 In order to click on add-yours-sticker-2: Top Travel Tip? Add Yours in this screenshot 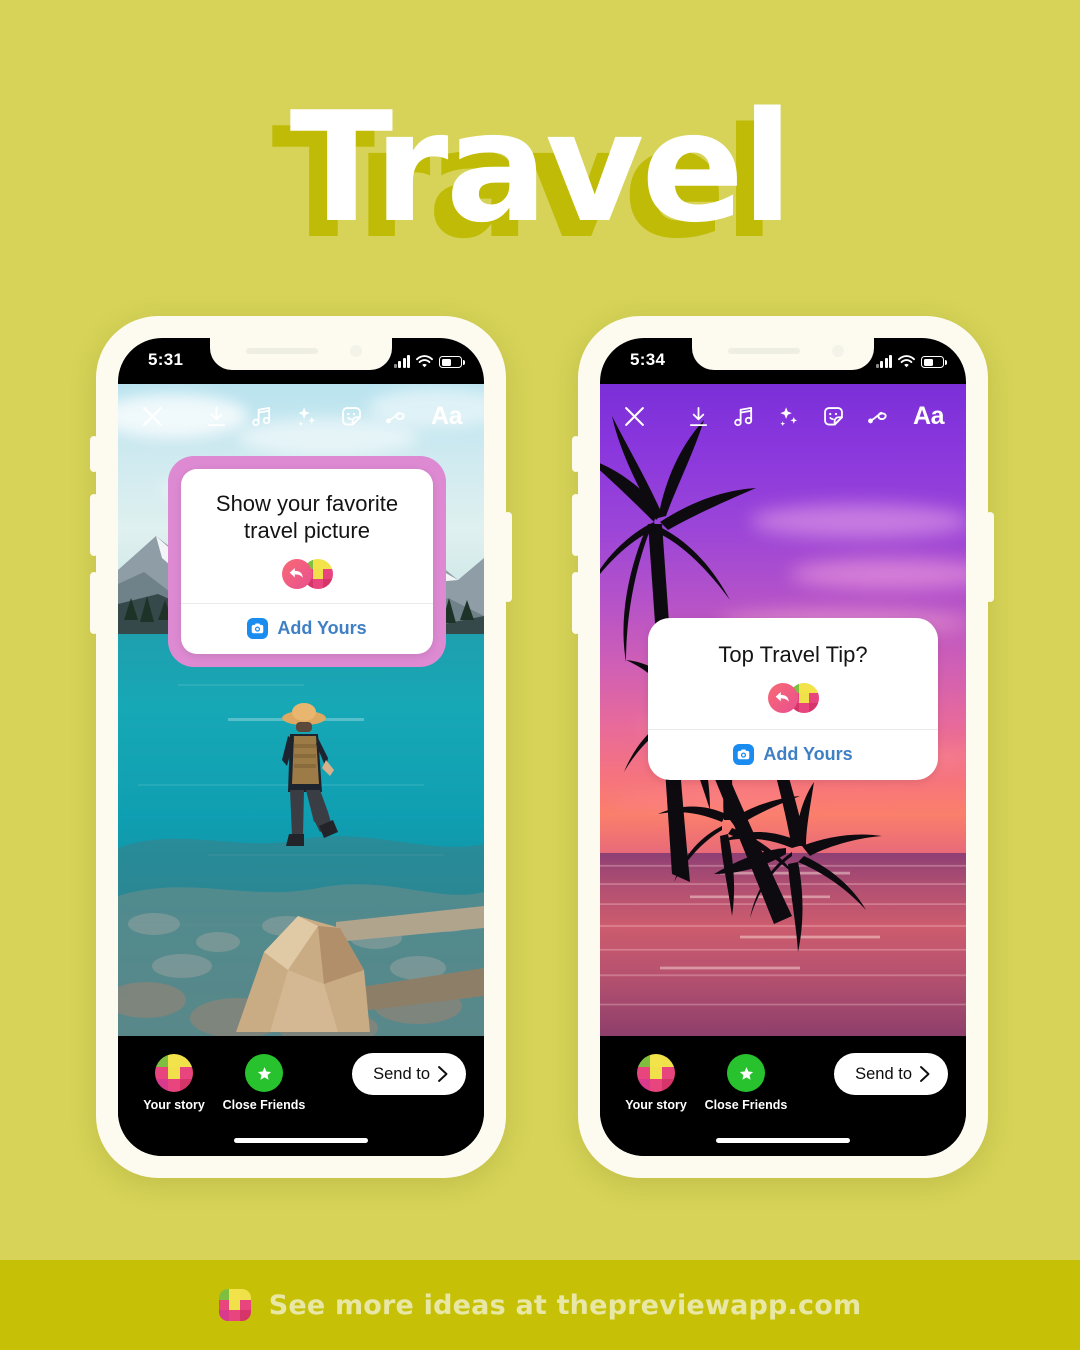, I will do `click(793, 699)`.